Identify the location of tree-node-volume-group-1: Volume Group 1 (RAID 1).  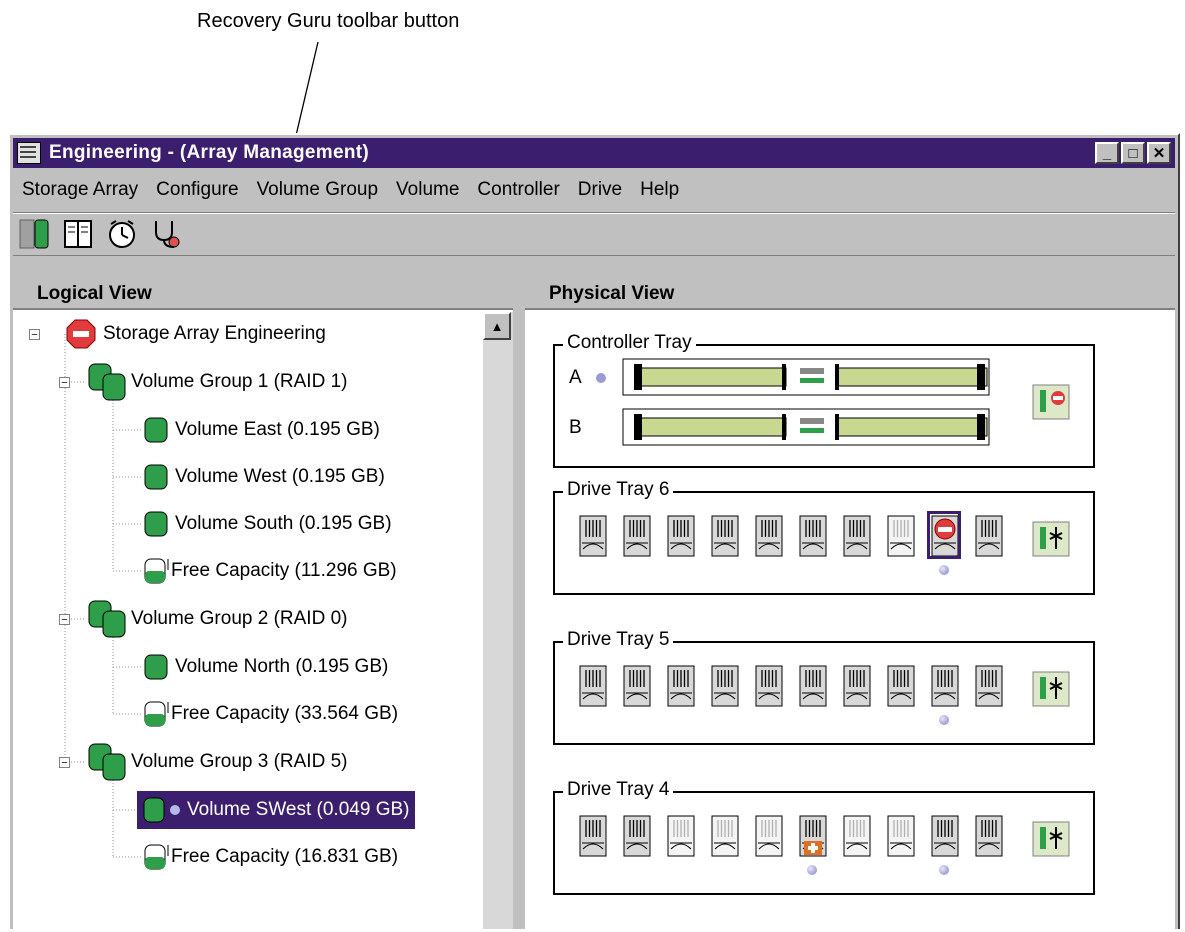
(216, 382).